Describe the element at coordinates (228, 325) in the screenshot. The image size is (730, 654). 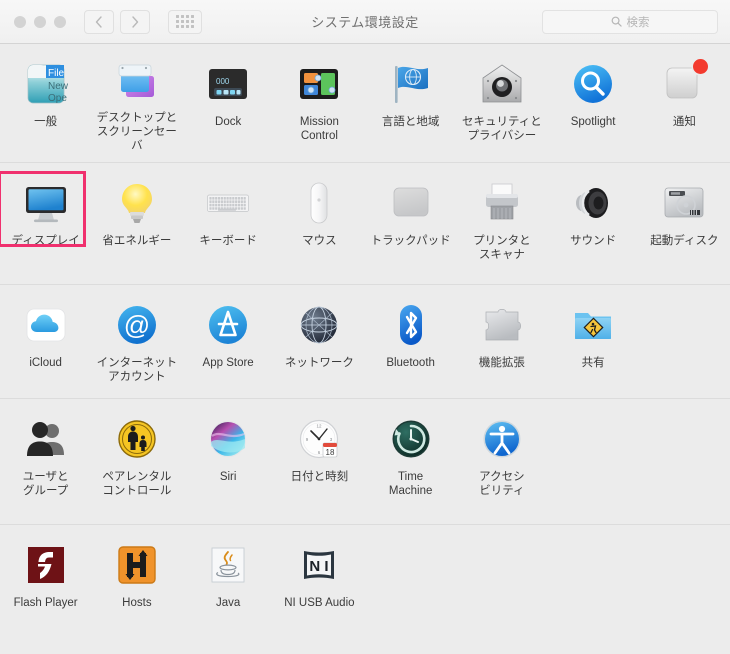
I see `app-store-icon` at that location.